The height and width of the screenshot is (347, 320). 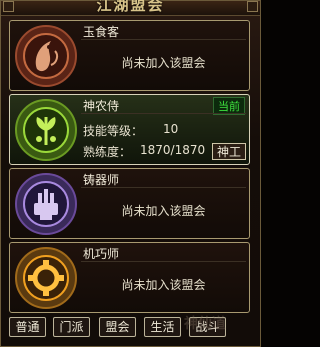 I want to click on profession-name: 机巧师, so click(x=101, y=254).